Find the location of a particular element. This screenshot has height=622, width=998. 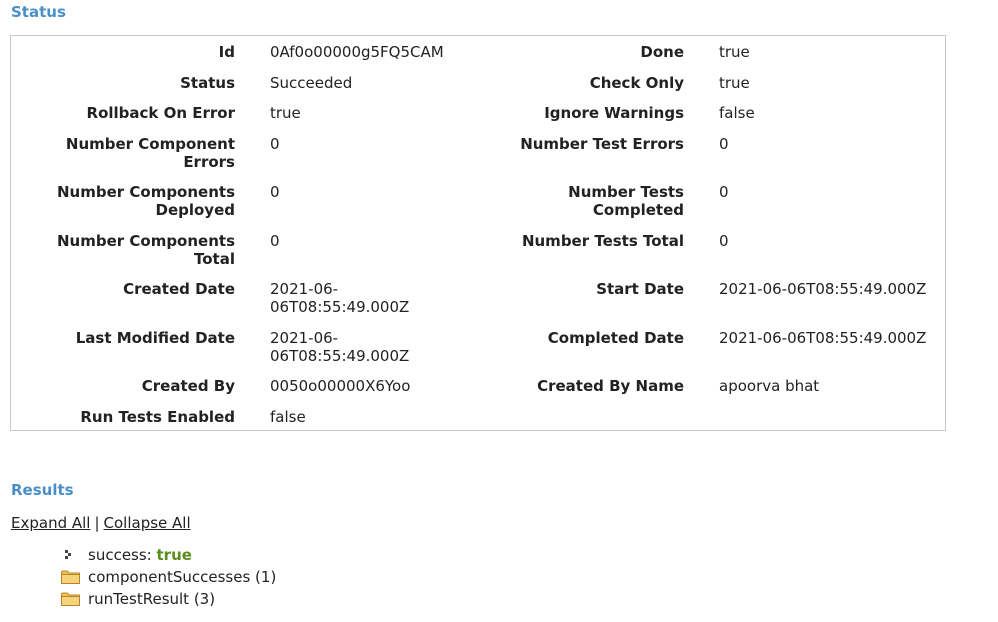

field-value: 0050o00000X6Yoo is located at coordinates (340, 386).